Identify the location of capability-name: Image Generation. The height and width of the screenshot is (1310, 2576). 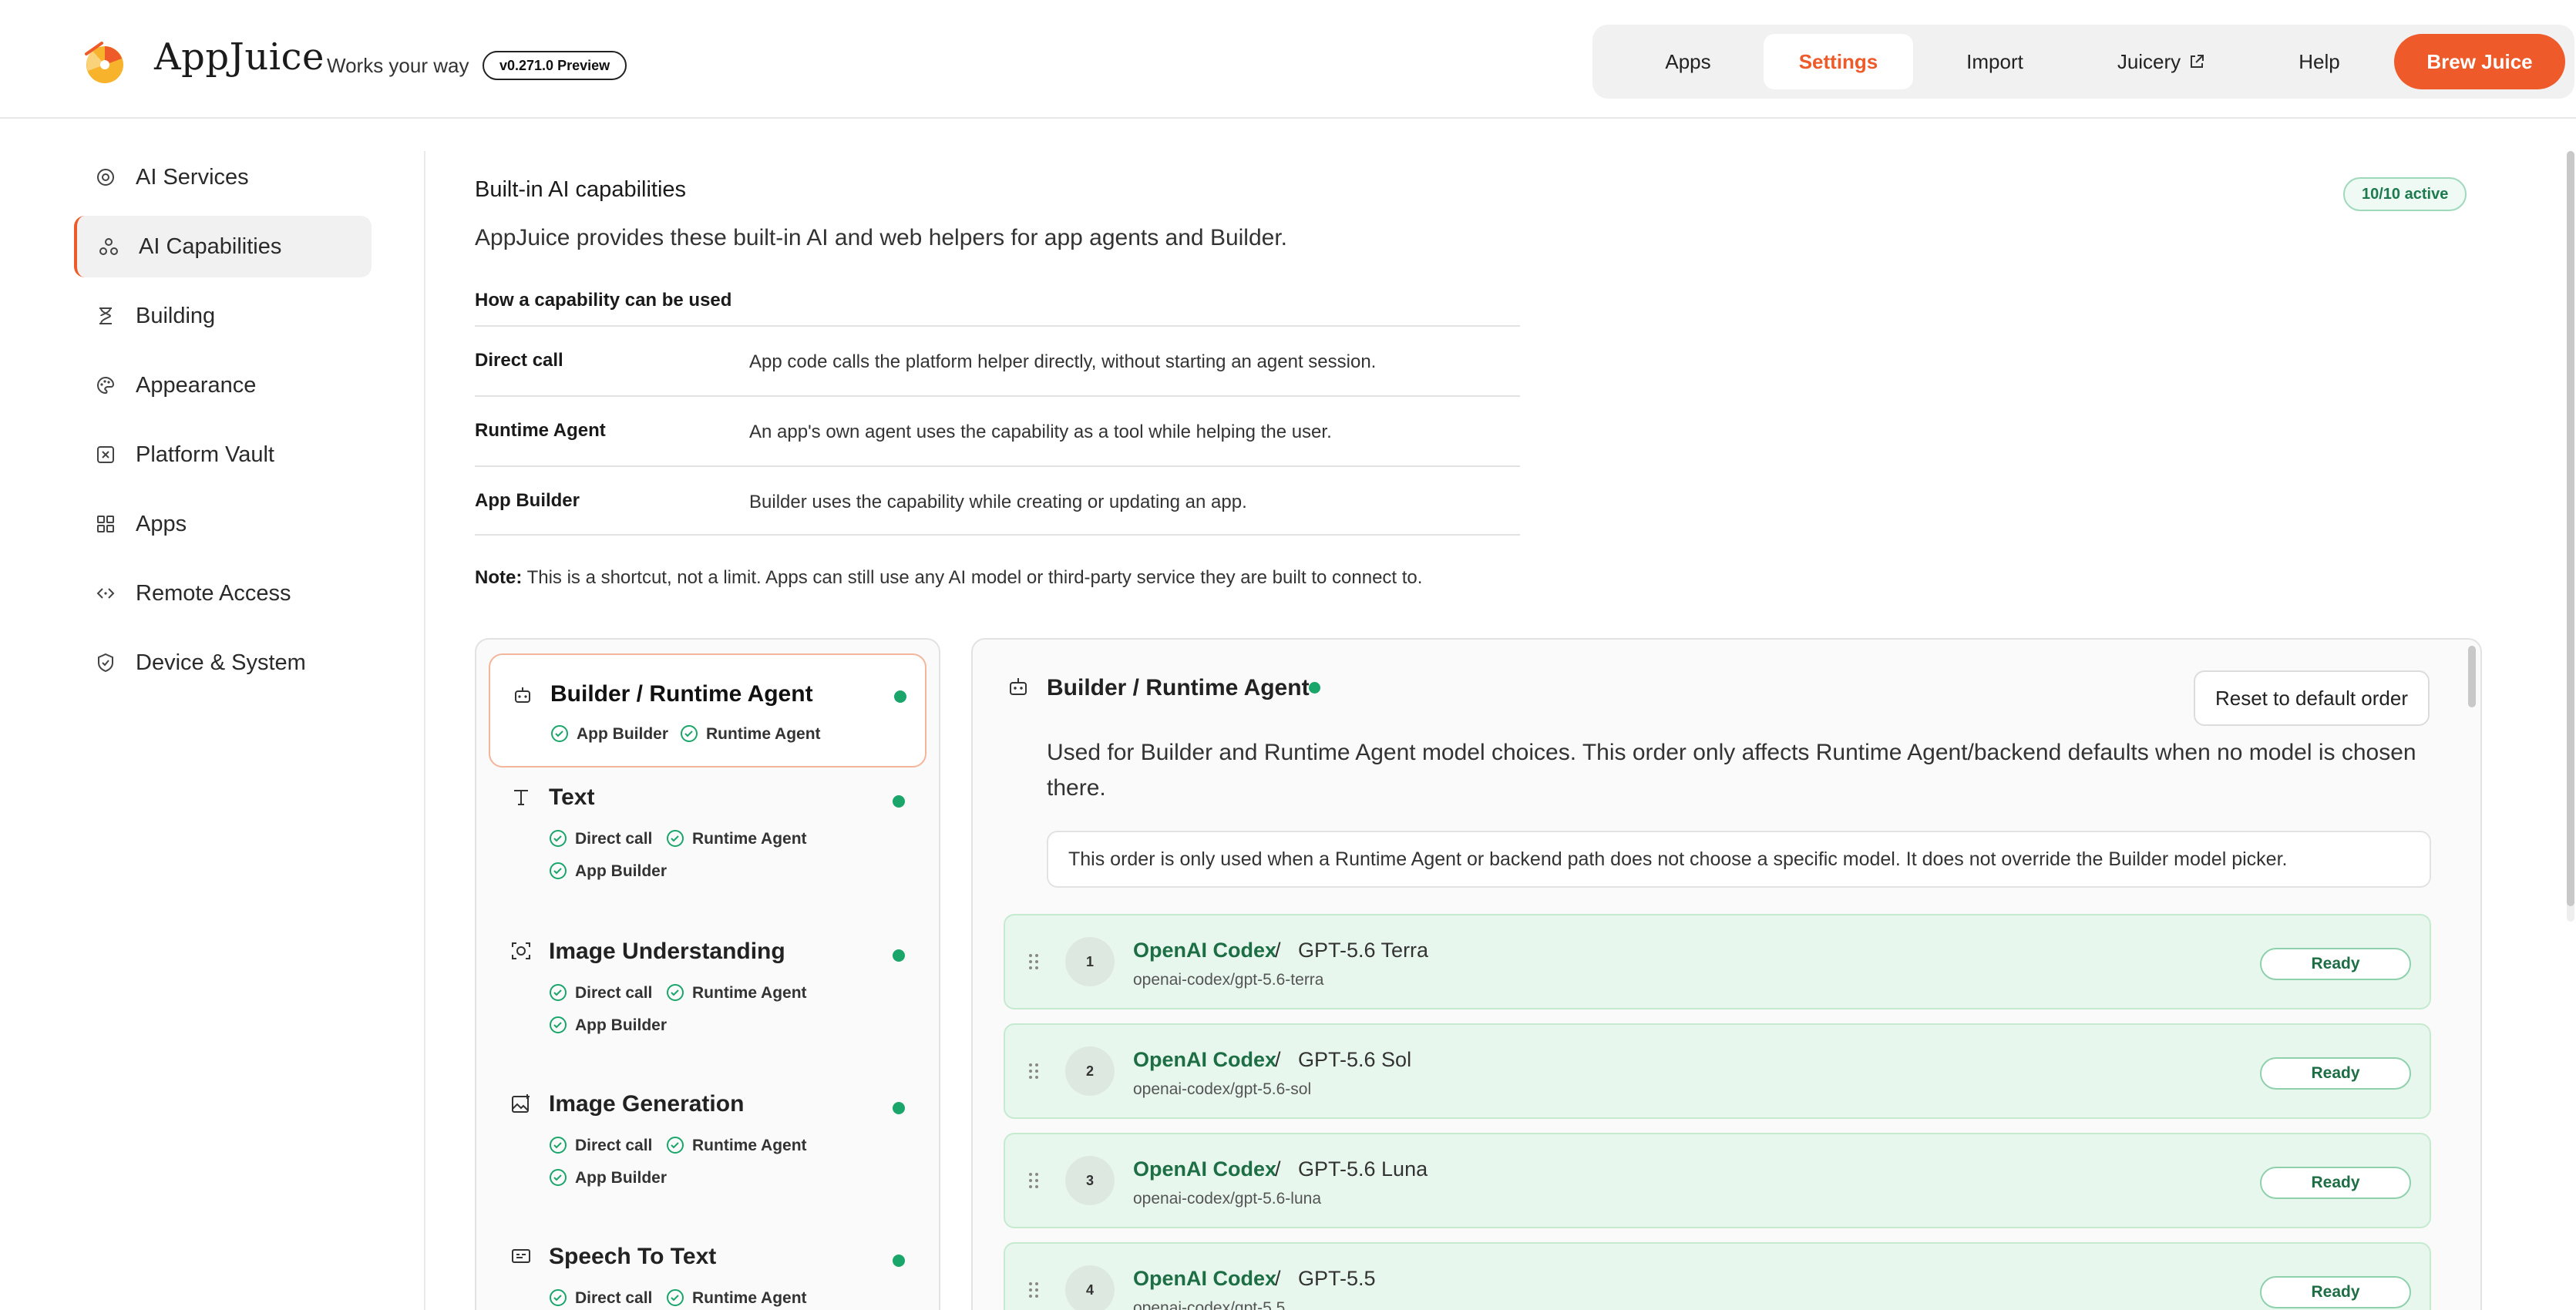
(647, 1104).